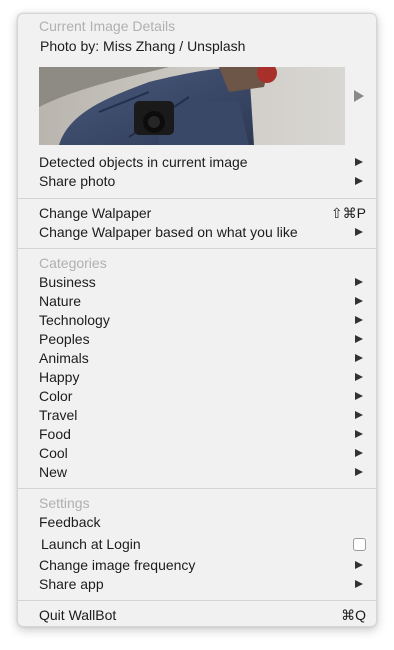 The image size is (394, 650). Describe the element at coordinates (197, 565) in the screenshot. I see `menu-item-change-frequency: Change image frequency` at that location.